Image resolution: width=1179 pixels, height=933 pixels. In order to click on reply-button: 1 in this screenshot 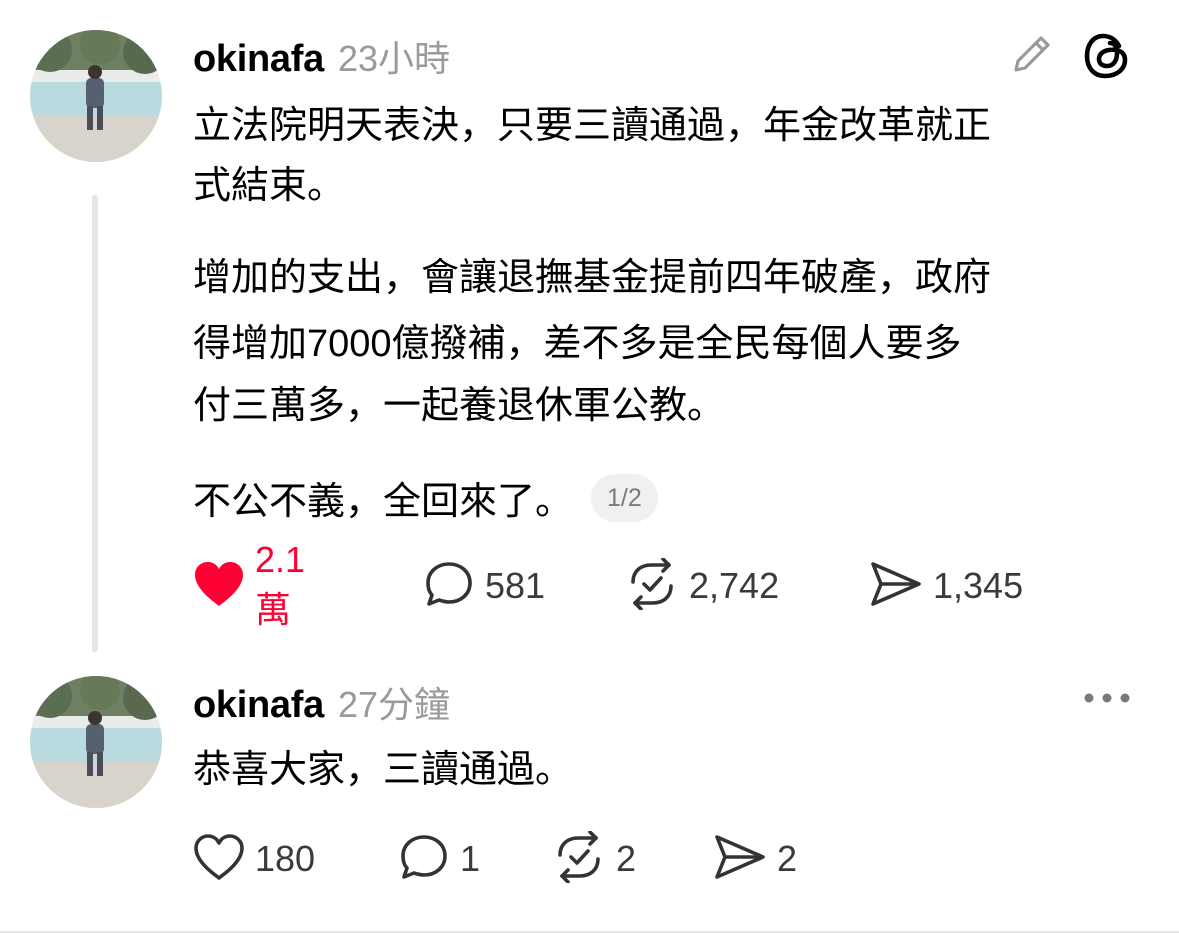, I will do `click(439, 859)`.